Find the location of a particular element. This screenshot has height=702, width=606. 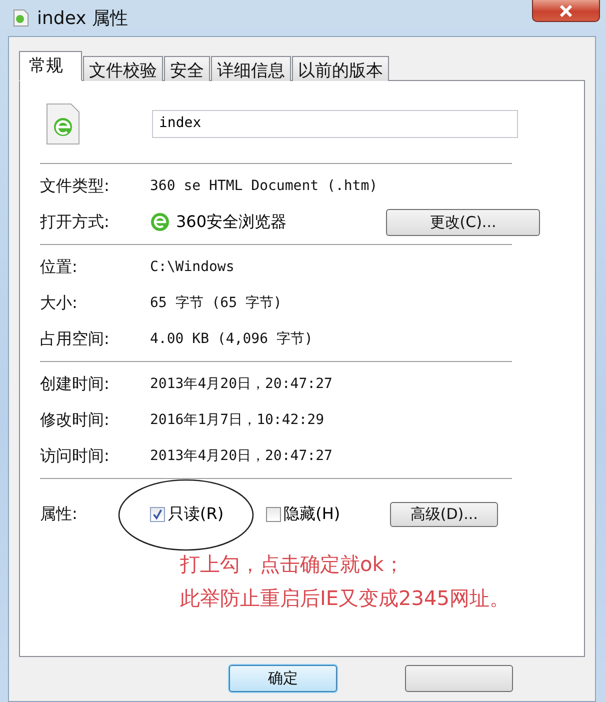

tab: 详细信息 is located at coordinates (251, 68).